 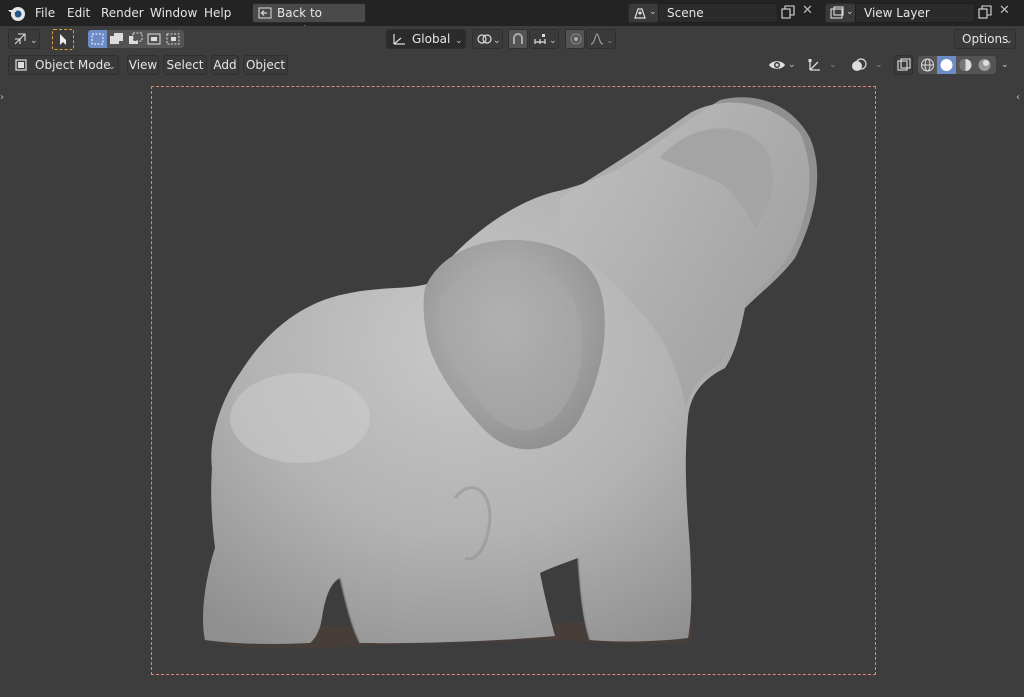 What do you see at coordinates (97, 39) in the screenshot?
I see `select-new-icon` at bounding box center [97, 39].